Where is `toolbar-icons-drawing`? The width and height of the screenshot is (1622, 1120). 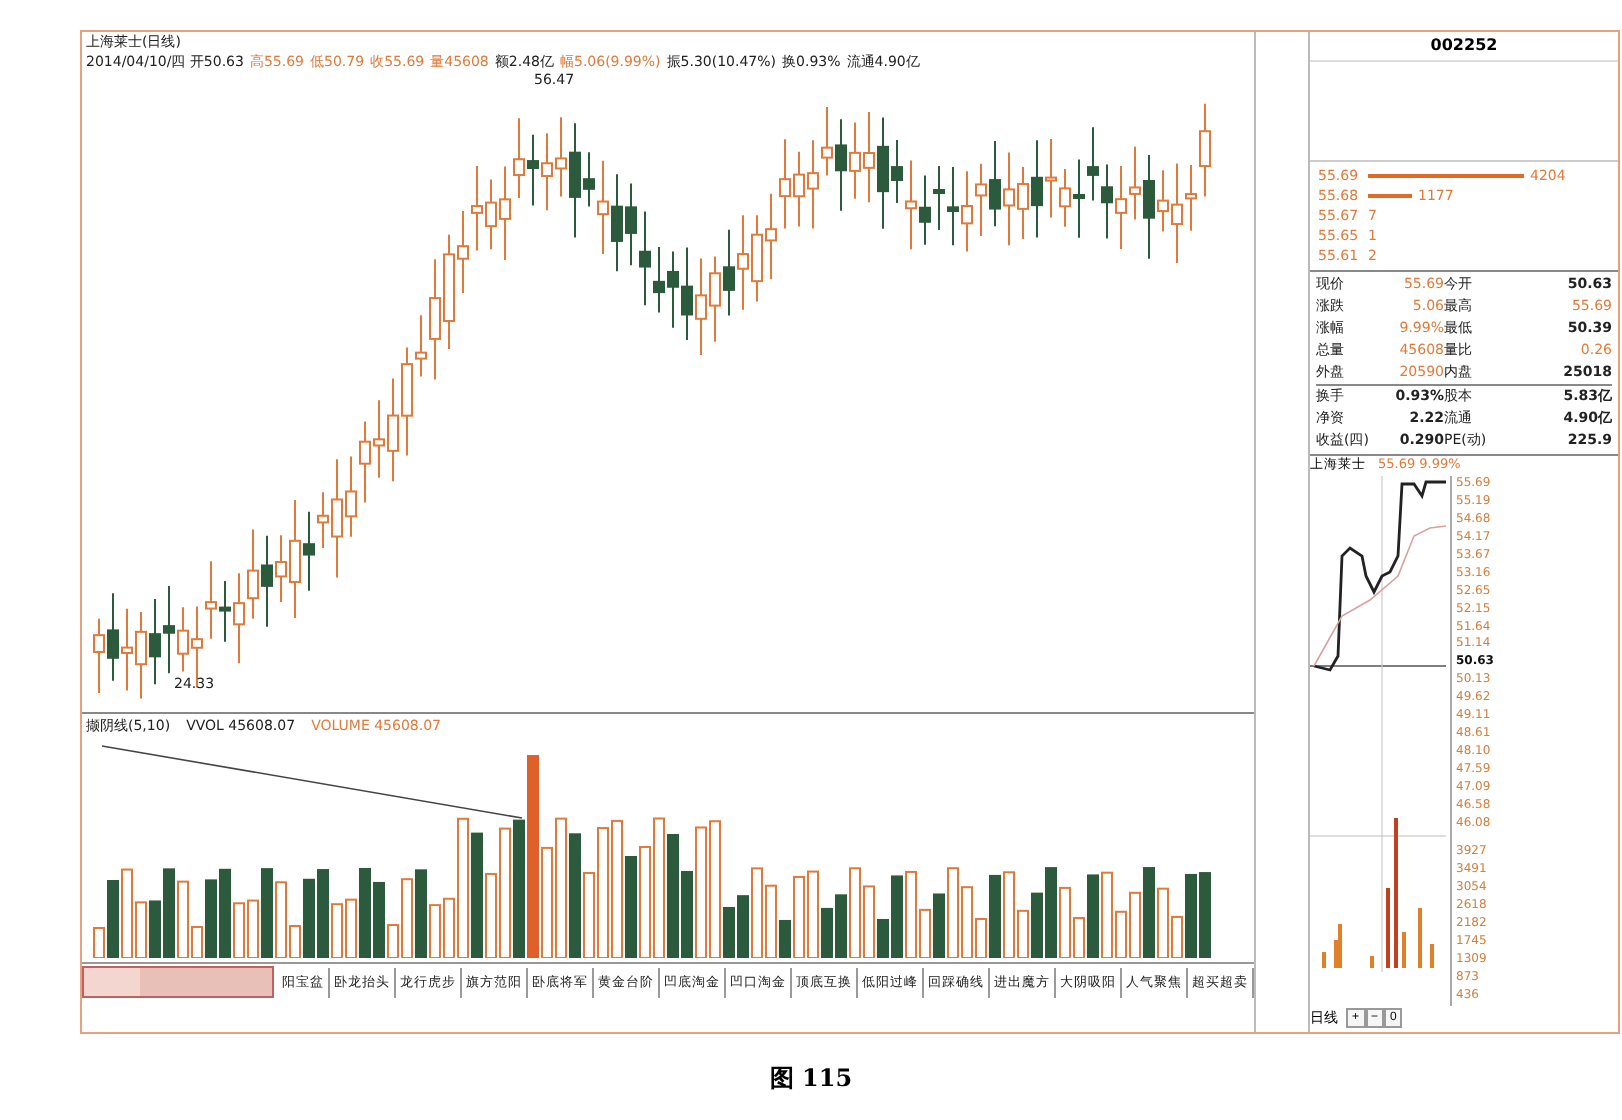 toolbar-icons-drawing is located at coordinates (178, 982).